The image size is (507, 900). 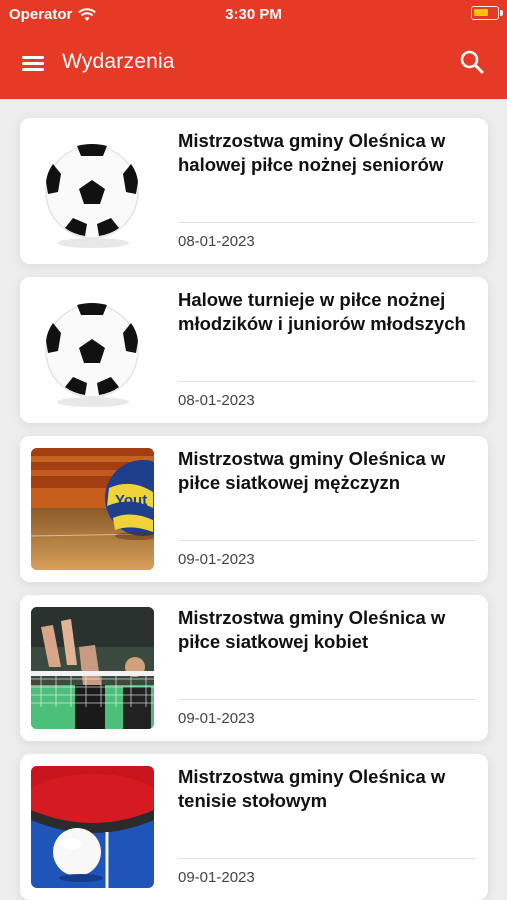 I want to click on status-time: 3:30 PM, so click(x=253, y=14).